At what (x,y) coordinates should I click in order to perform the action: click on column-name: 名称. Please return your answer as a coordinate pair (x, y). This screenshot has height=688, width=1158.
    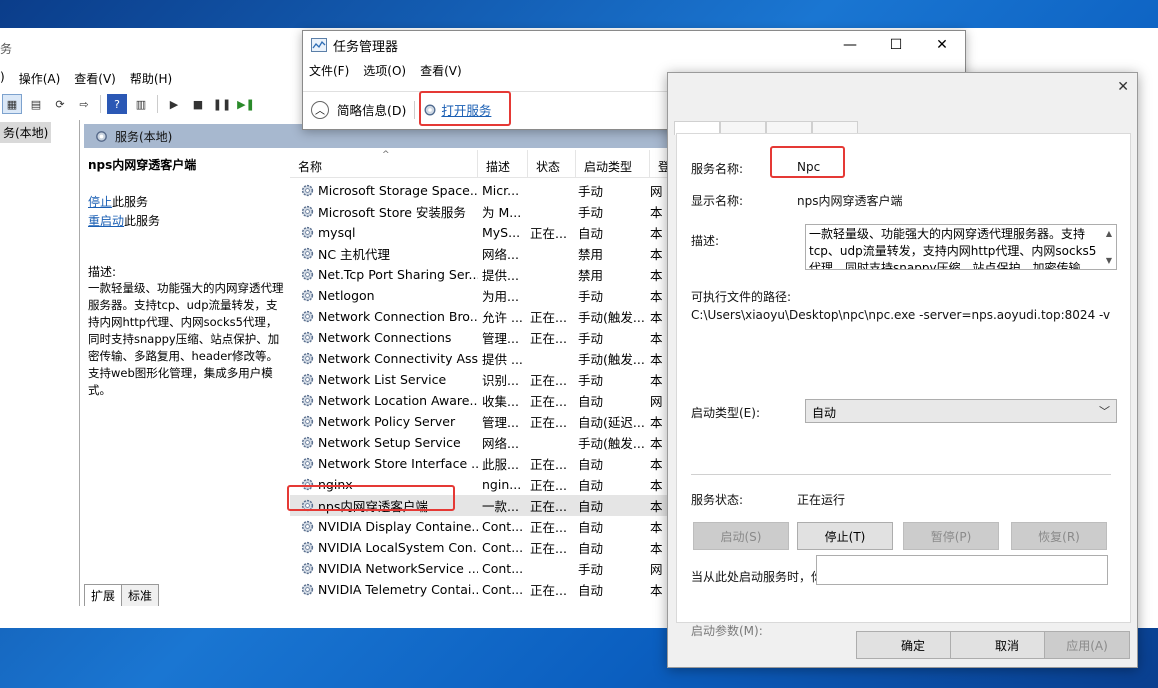
    Looking at the image, I should click on (384, 163).